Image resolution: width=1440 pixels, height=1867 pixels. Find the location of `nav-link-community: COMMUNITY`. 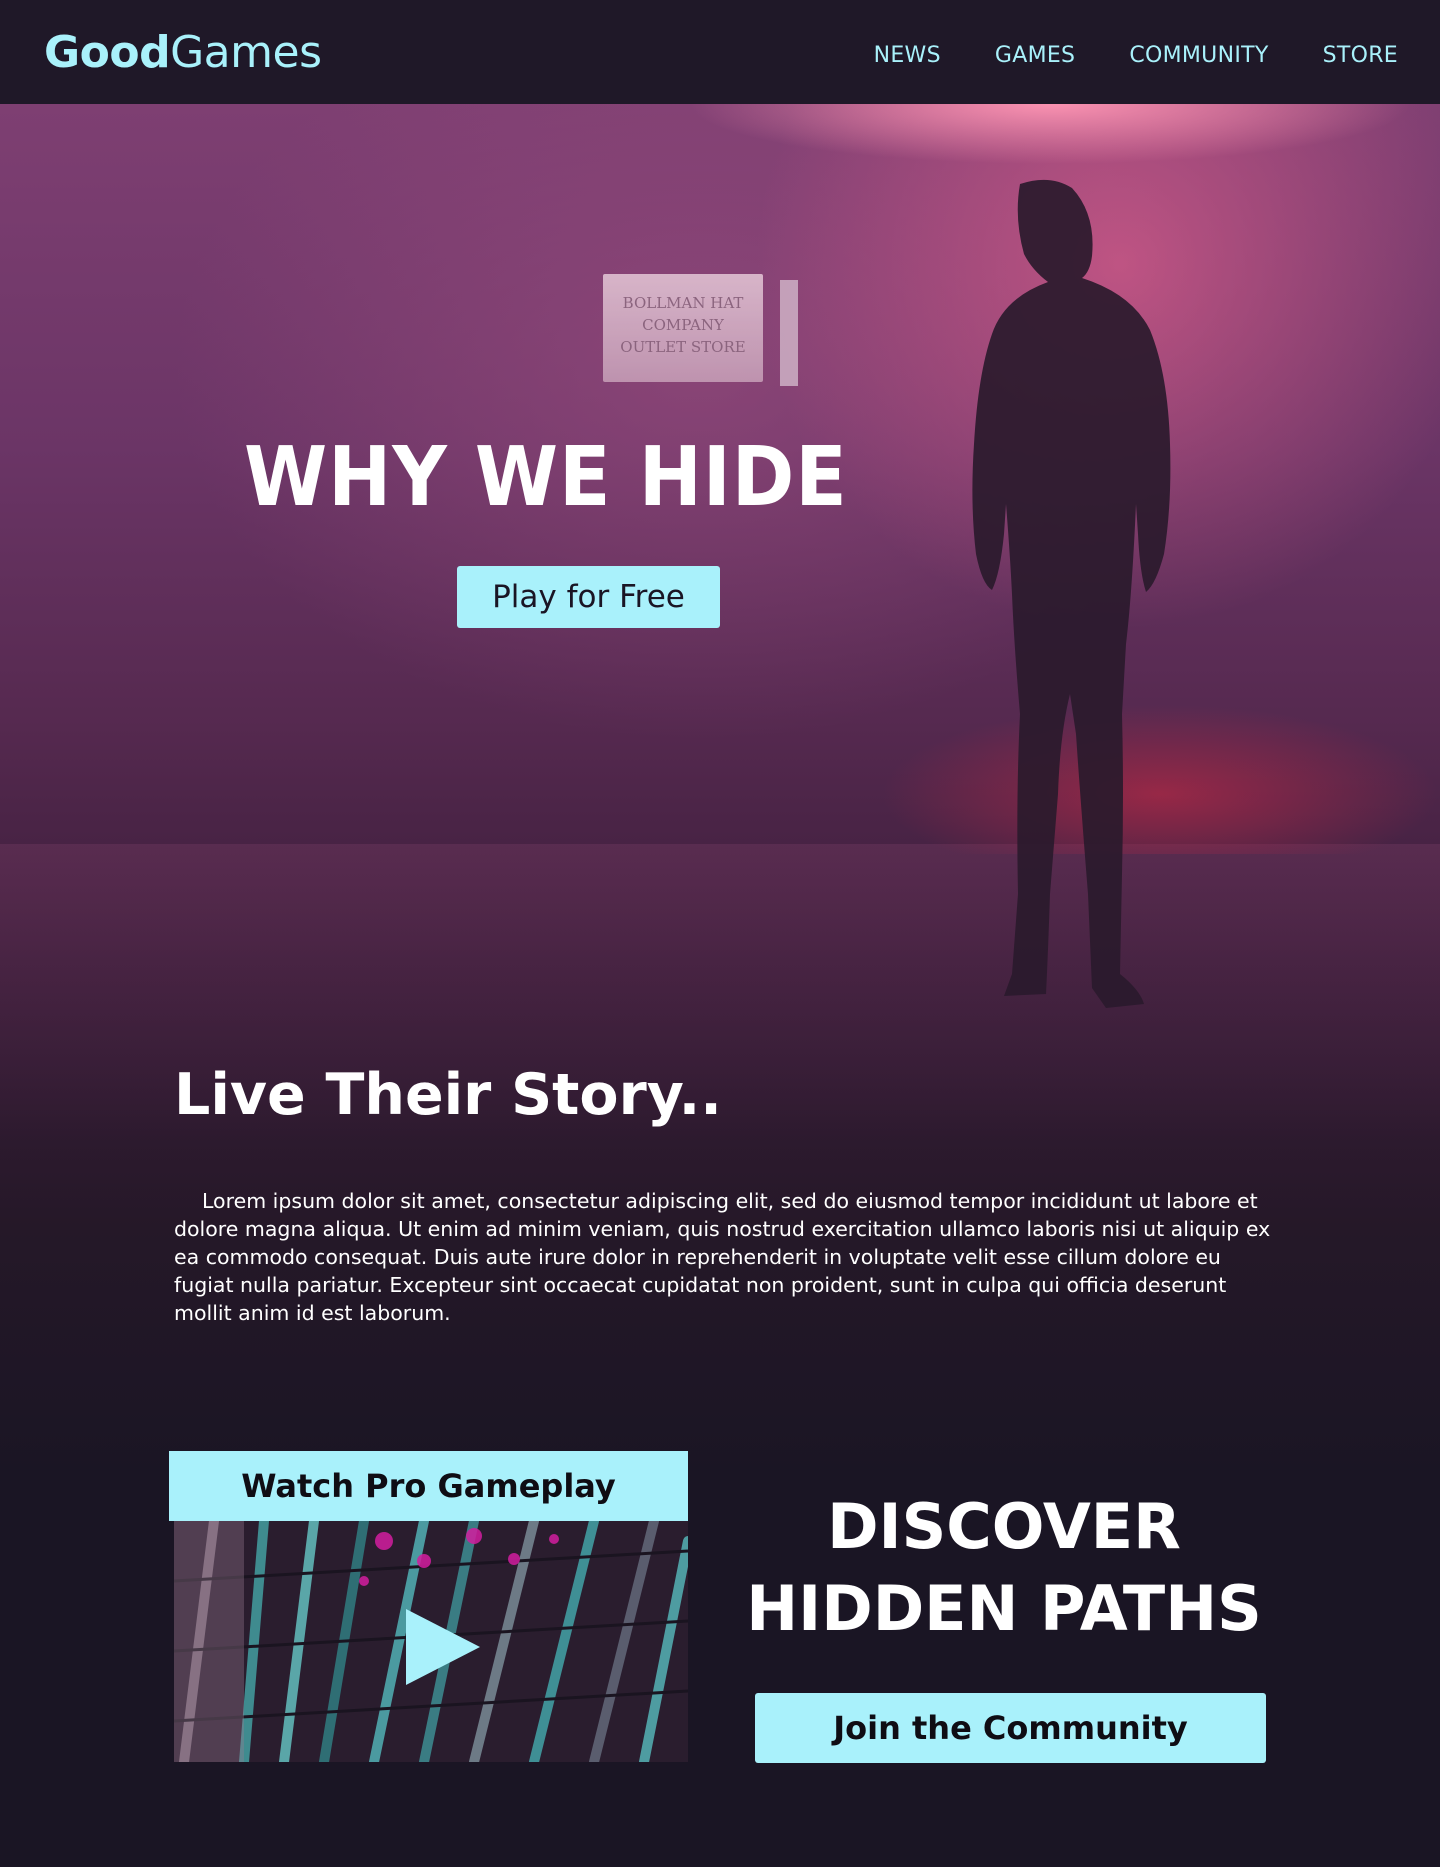

nav-link-community: COMMUNITY is located at coordinates (1198, 55).